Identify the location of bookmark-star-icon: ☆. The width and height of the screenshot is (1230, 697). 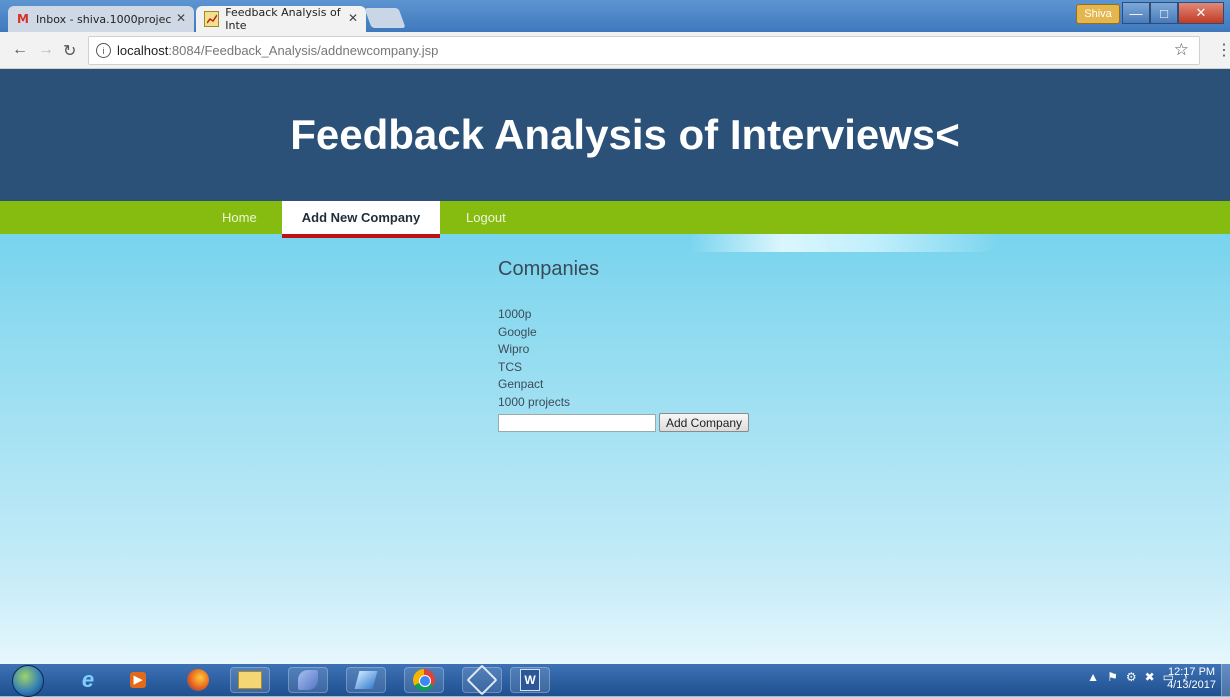
(1181, 50).